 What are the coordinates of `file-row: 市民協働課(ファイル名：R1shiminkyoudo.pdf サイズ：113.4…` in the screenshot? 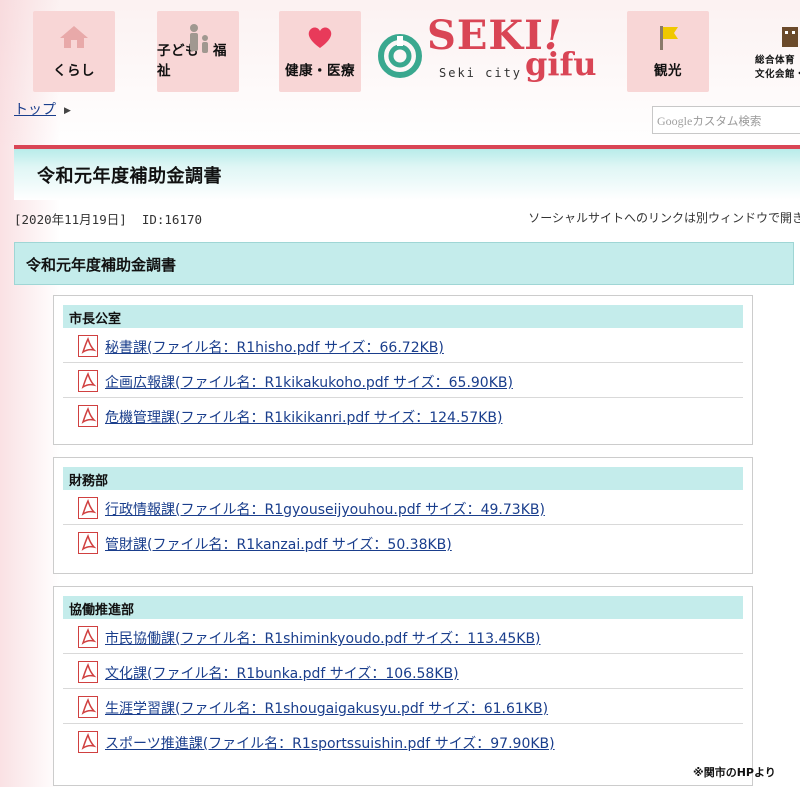 It's located at (403, 636).